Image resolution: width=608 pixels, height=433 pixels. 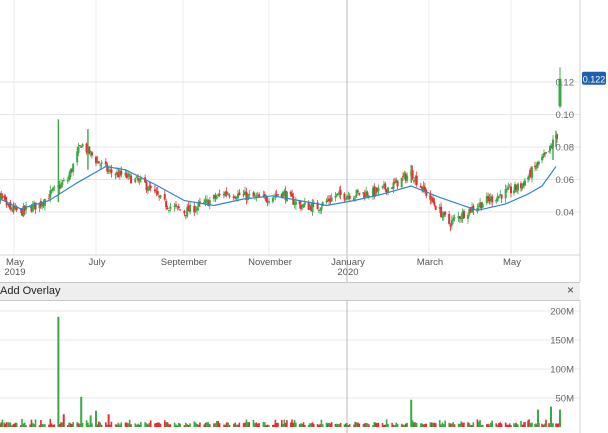 What do you see at coordinates (565, 148) in the screenshot?
I see `price-y-axis: 0.04 0.06 0.08 0.10 0.12` at bounding box center [565, 148].